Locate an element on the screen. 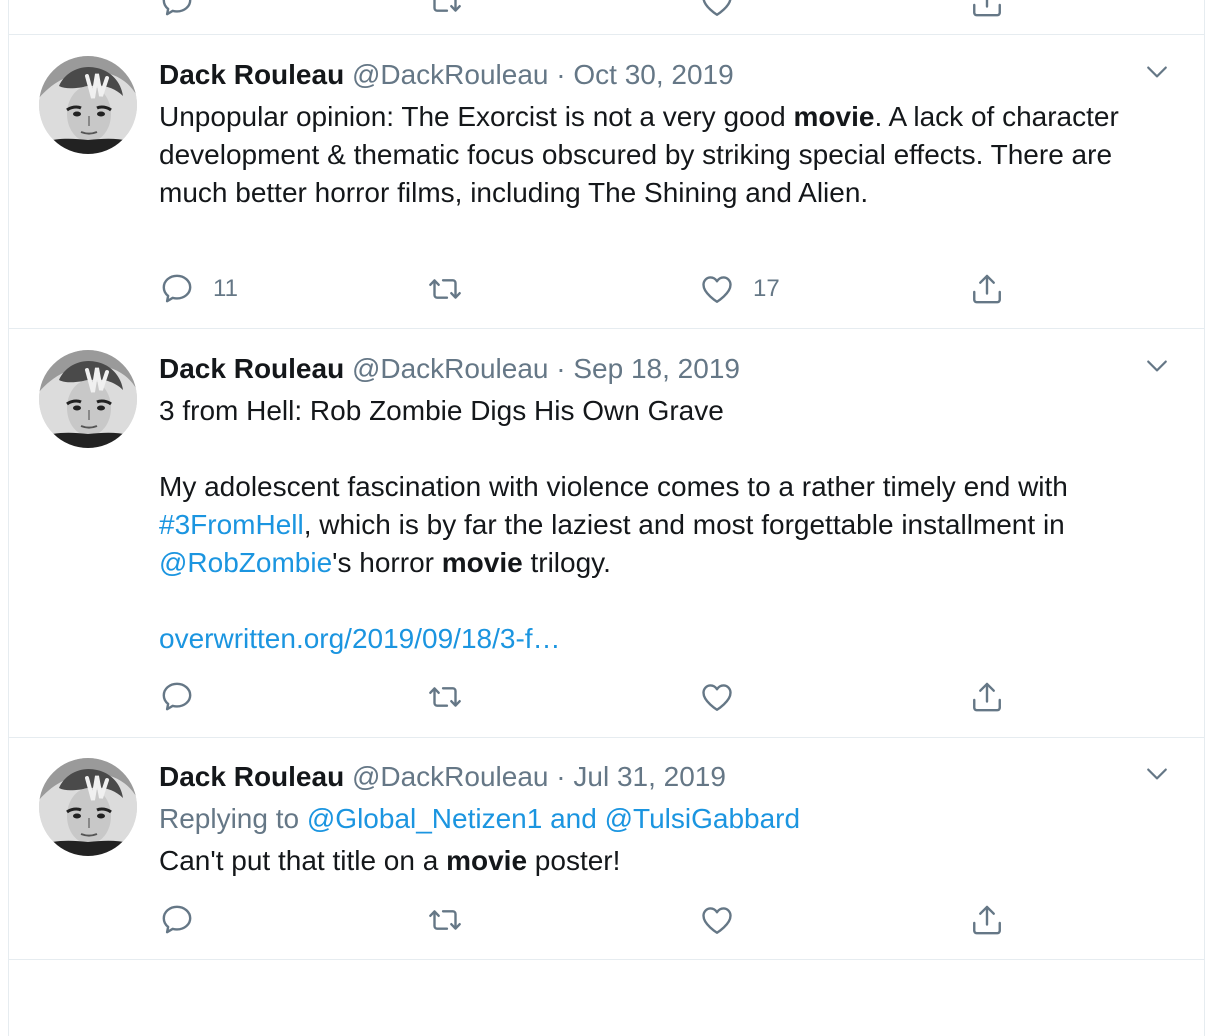  tweet-header: Dack Rouleau @DackRouleau · Jul 31, 2019 is located at coordinates (442, 777).